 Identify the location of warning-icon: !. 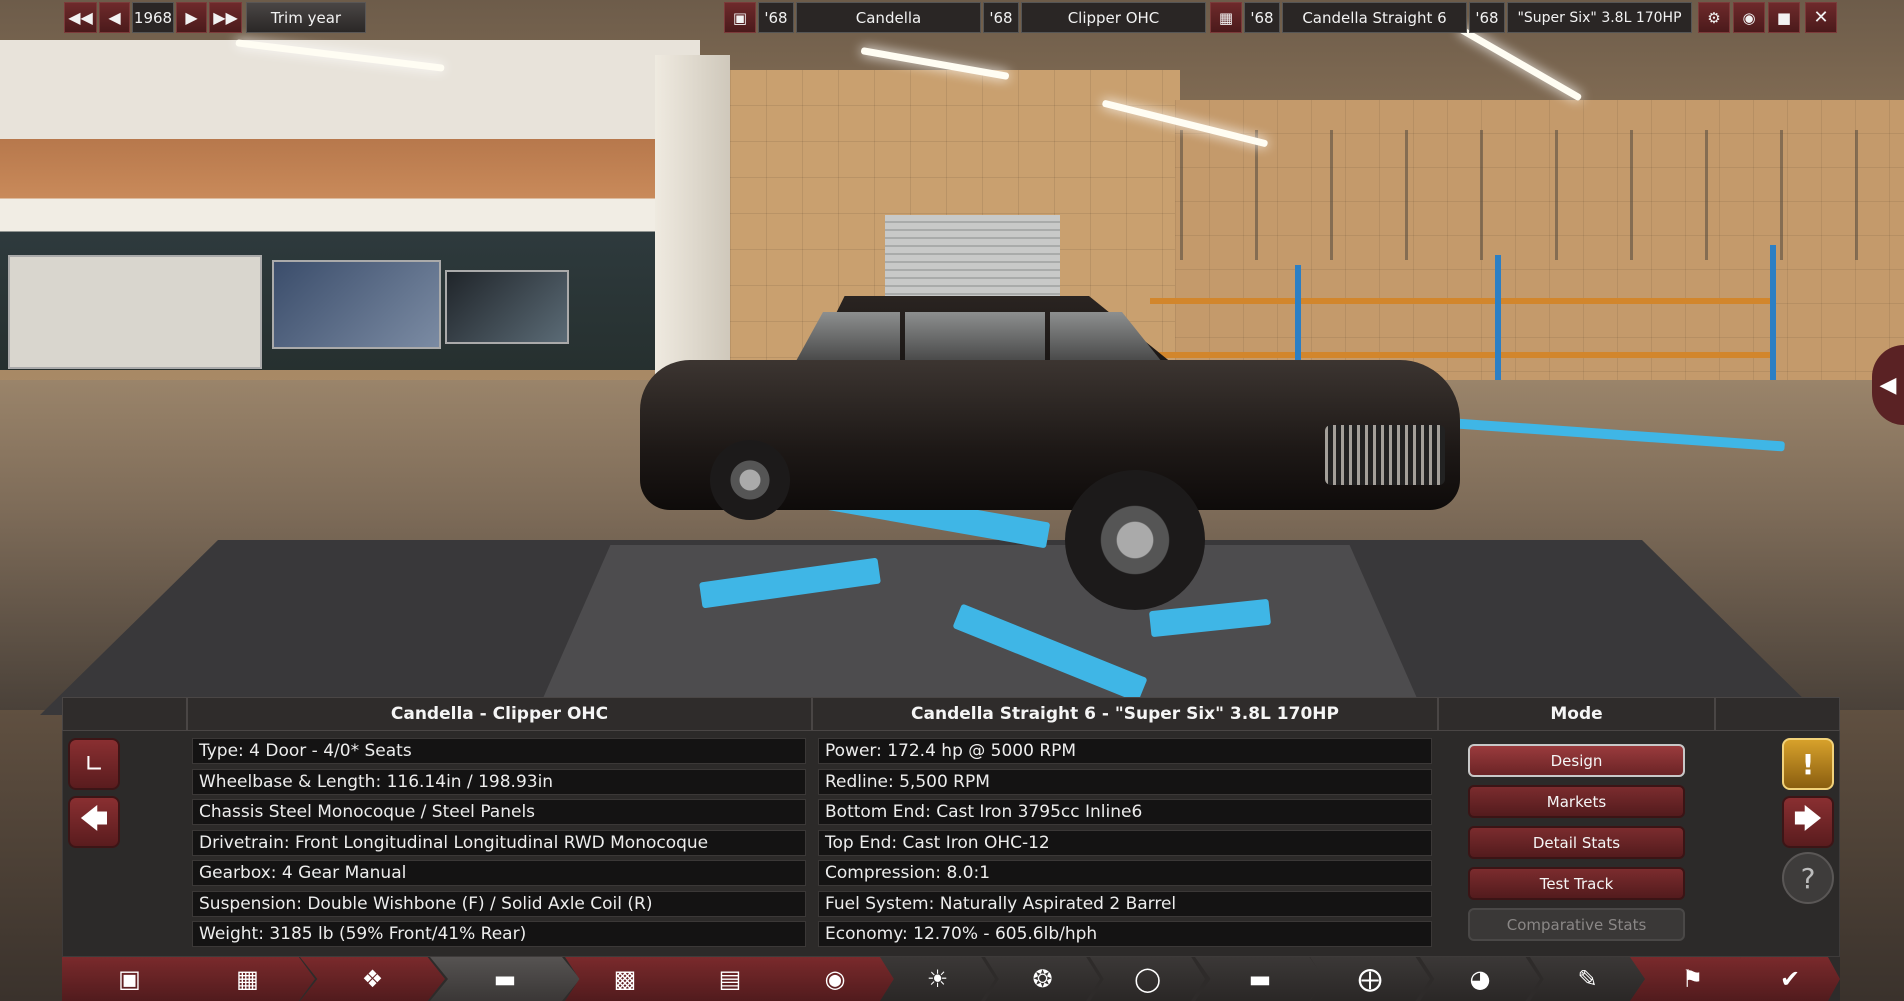
(1808, 764).